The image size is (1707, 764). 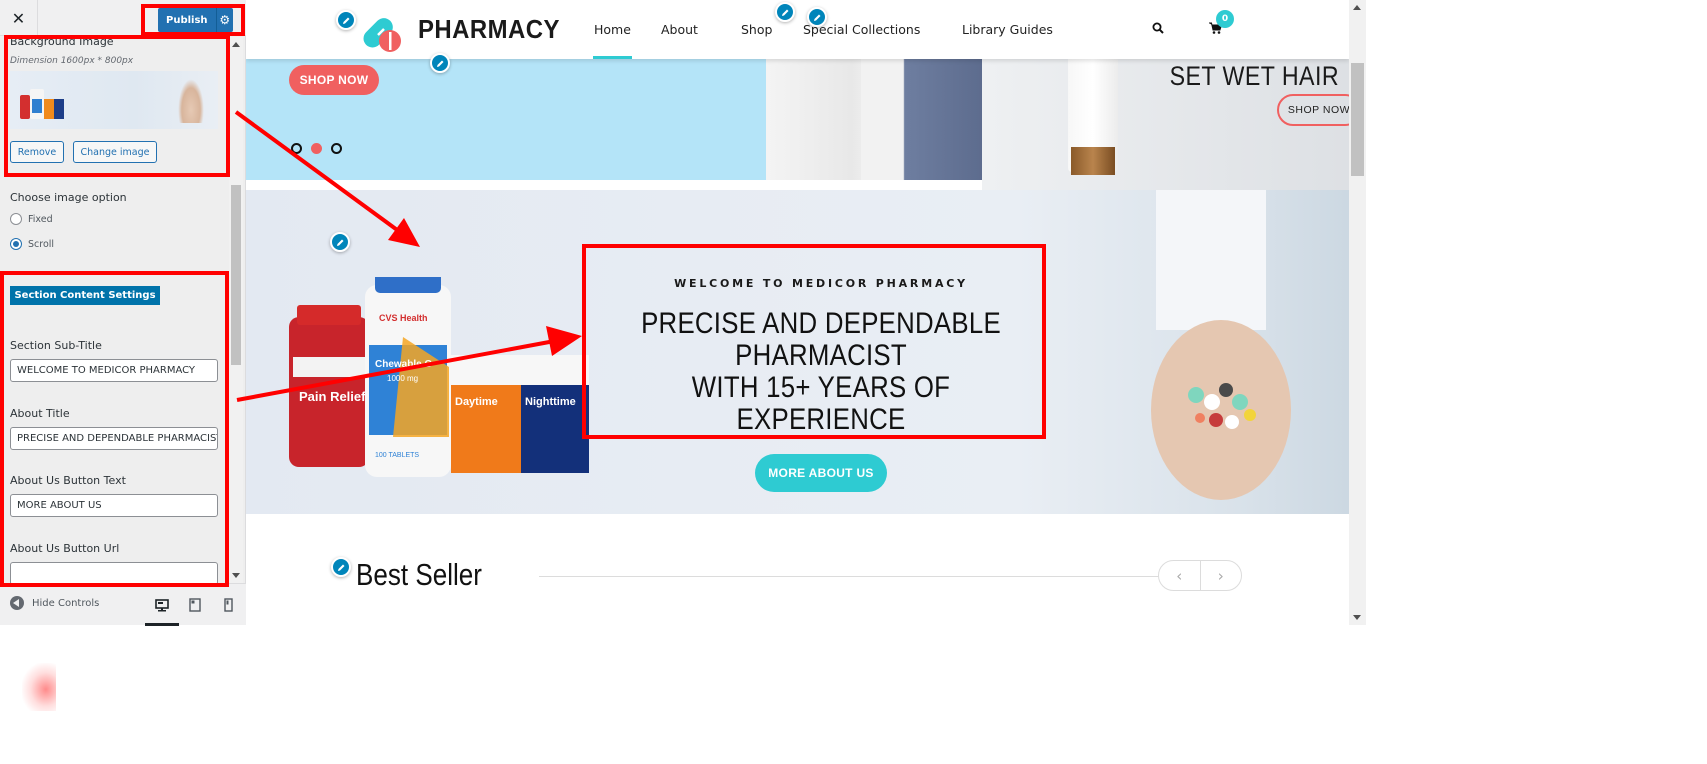 I want to click on hero-slider: SHOP NOW SET WET HAIR SHOP NOW, so click(x=797, y=121).